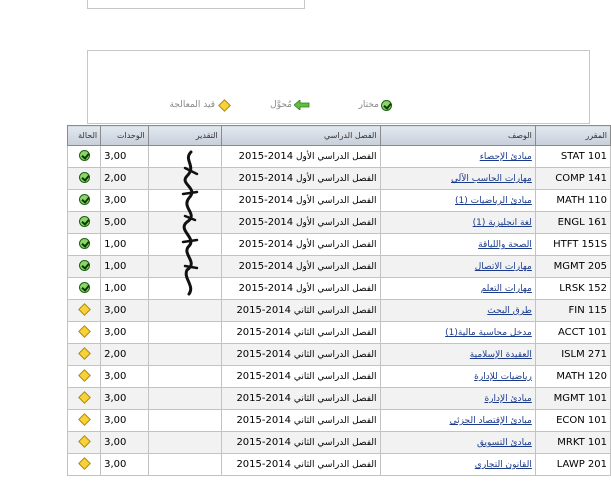 Image resolution: width=611 pixels, height=497 pixels. Describe the element at coordinates (502, 223) in the screenshot. I see `course-description-link: لغة انجليزية (1)` at that location.